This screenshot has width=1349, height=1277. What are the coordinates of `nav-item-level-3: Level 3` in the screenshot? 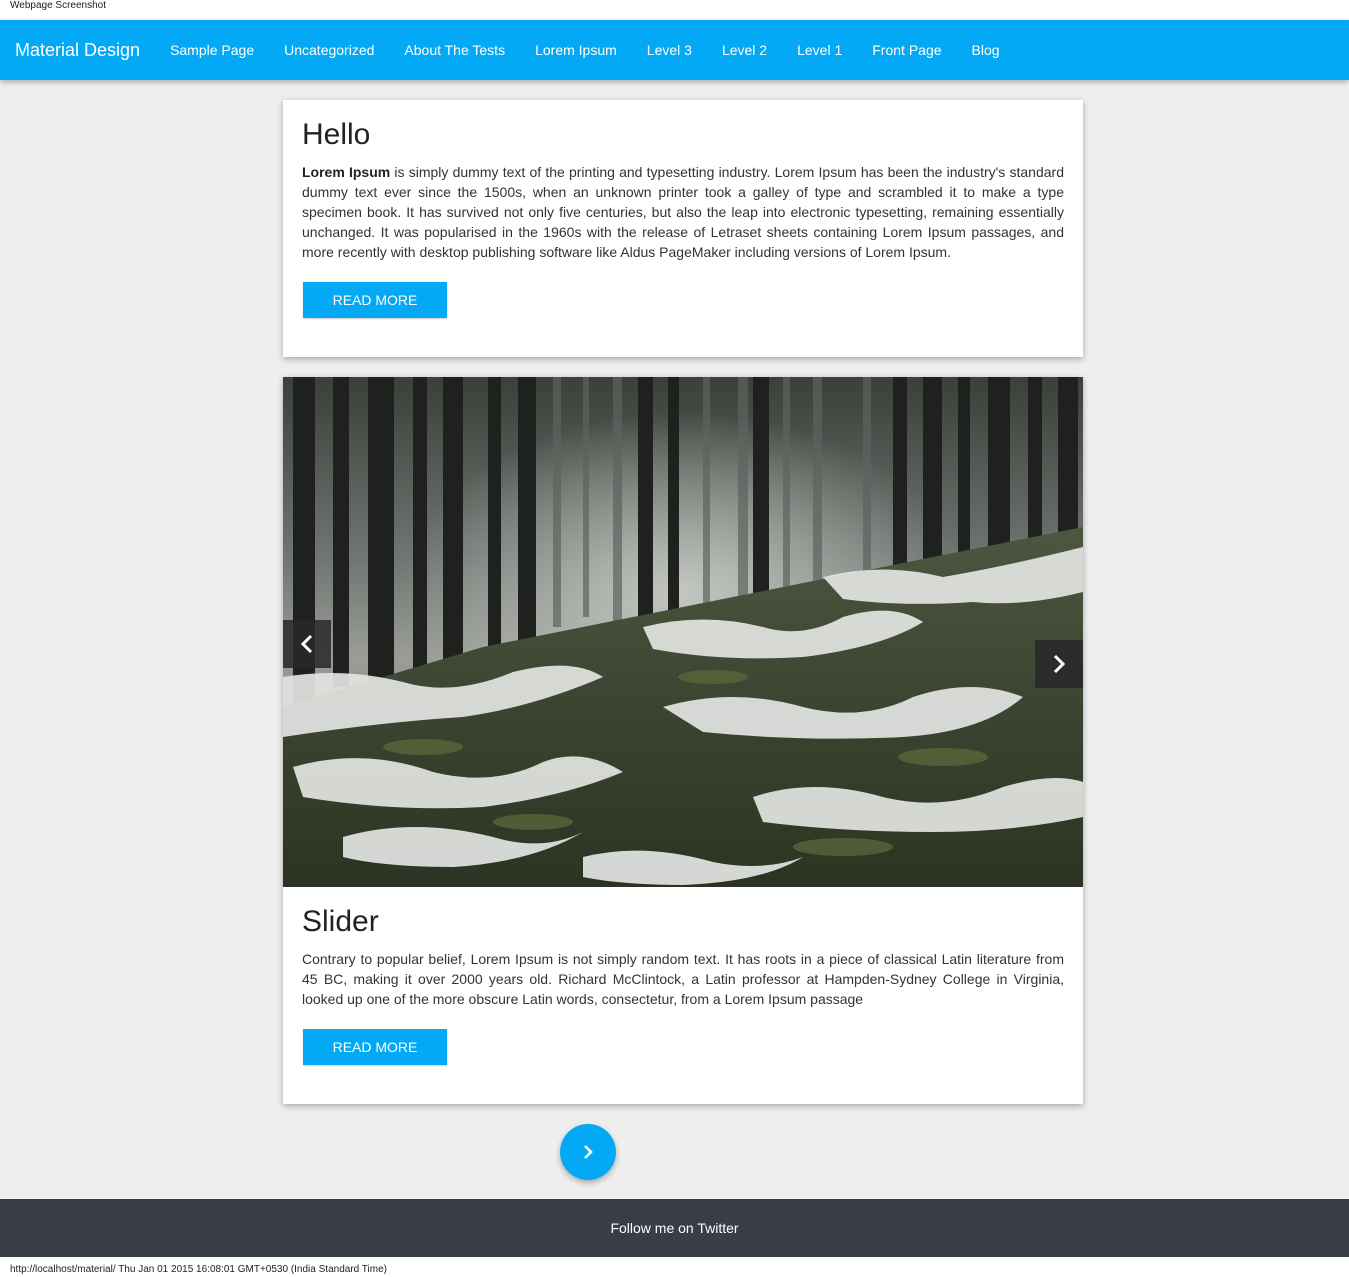 It's located at (669, 50).